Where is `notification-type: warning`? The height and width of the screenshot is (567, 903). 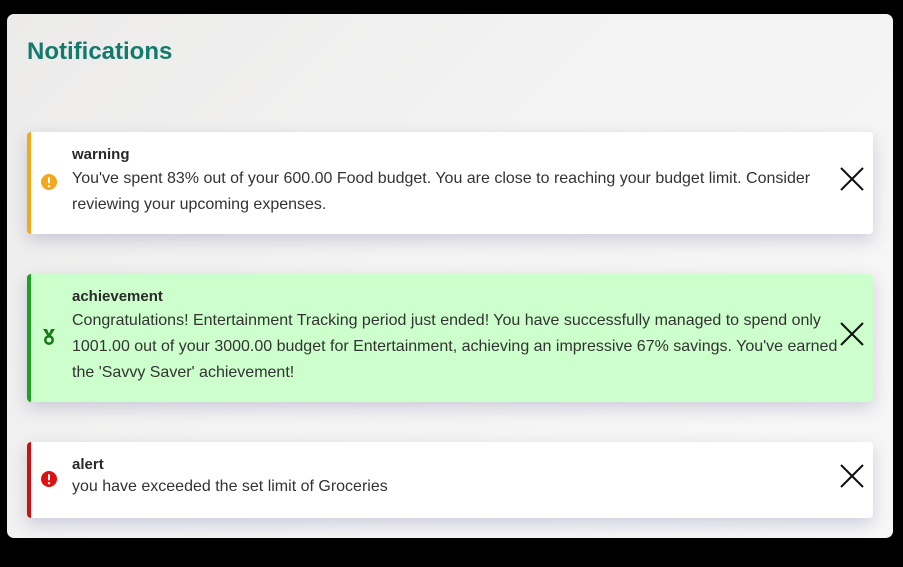
notification-type: warning is located at coordinates (101, 154).